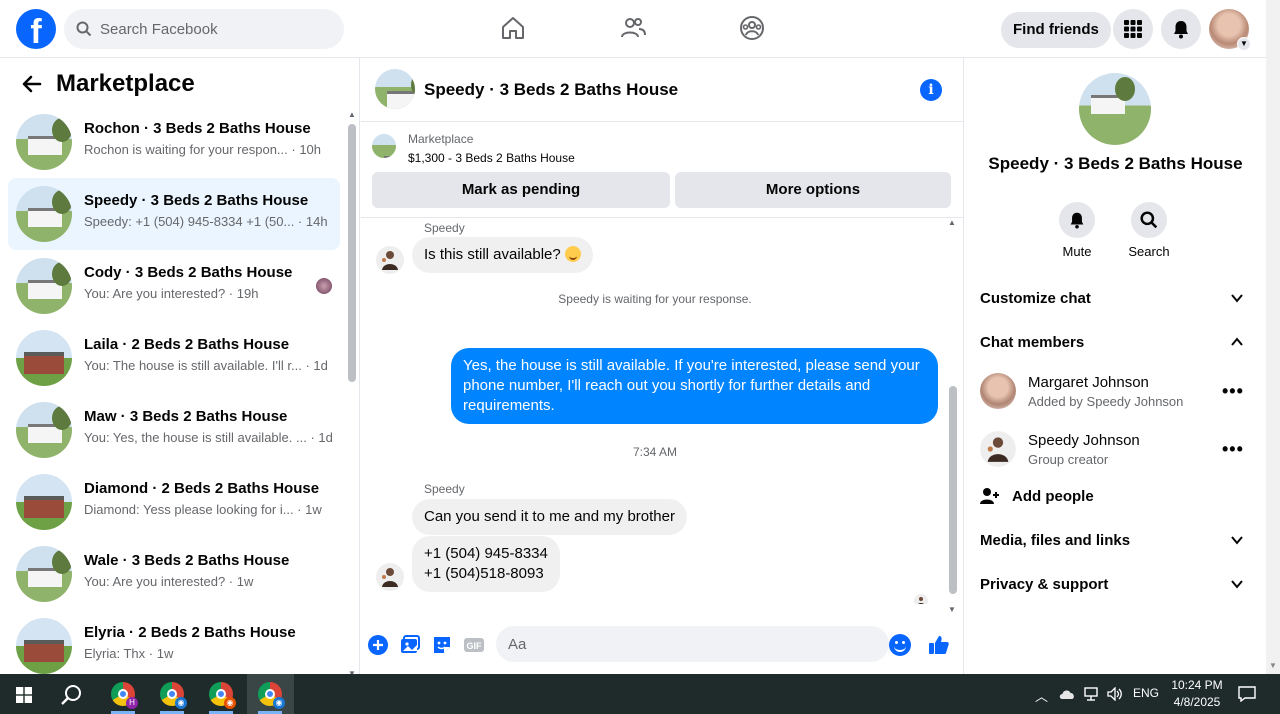  What do you see at coordinates (1230, 30) in the screenshot?
I see `account-avatar: ▼` at bounding box center [1230, 30].